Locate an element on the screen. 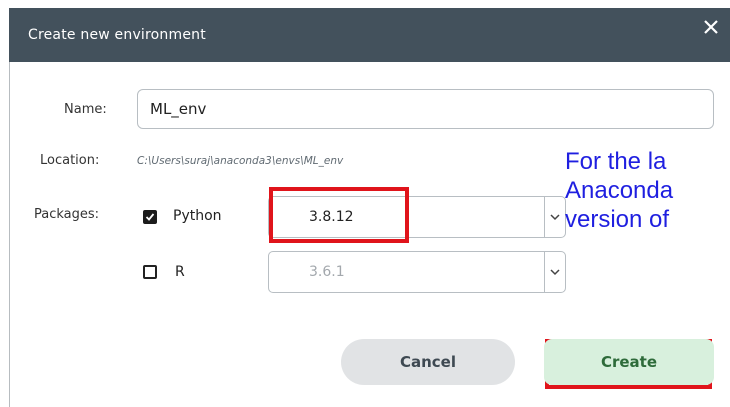 This screenshot has width=730, height=407. r-version-select: 3.6.1 is located at coordinates (417, 272).